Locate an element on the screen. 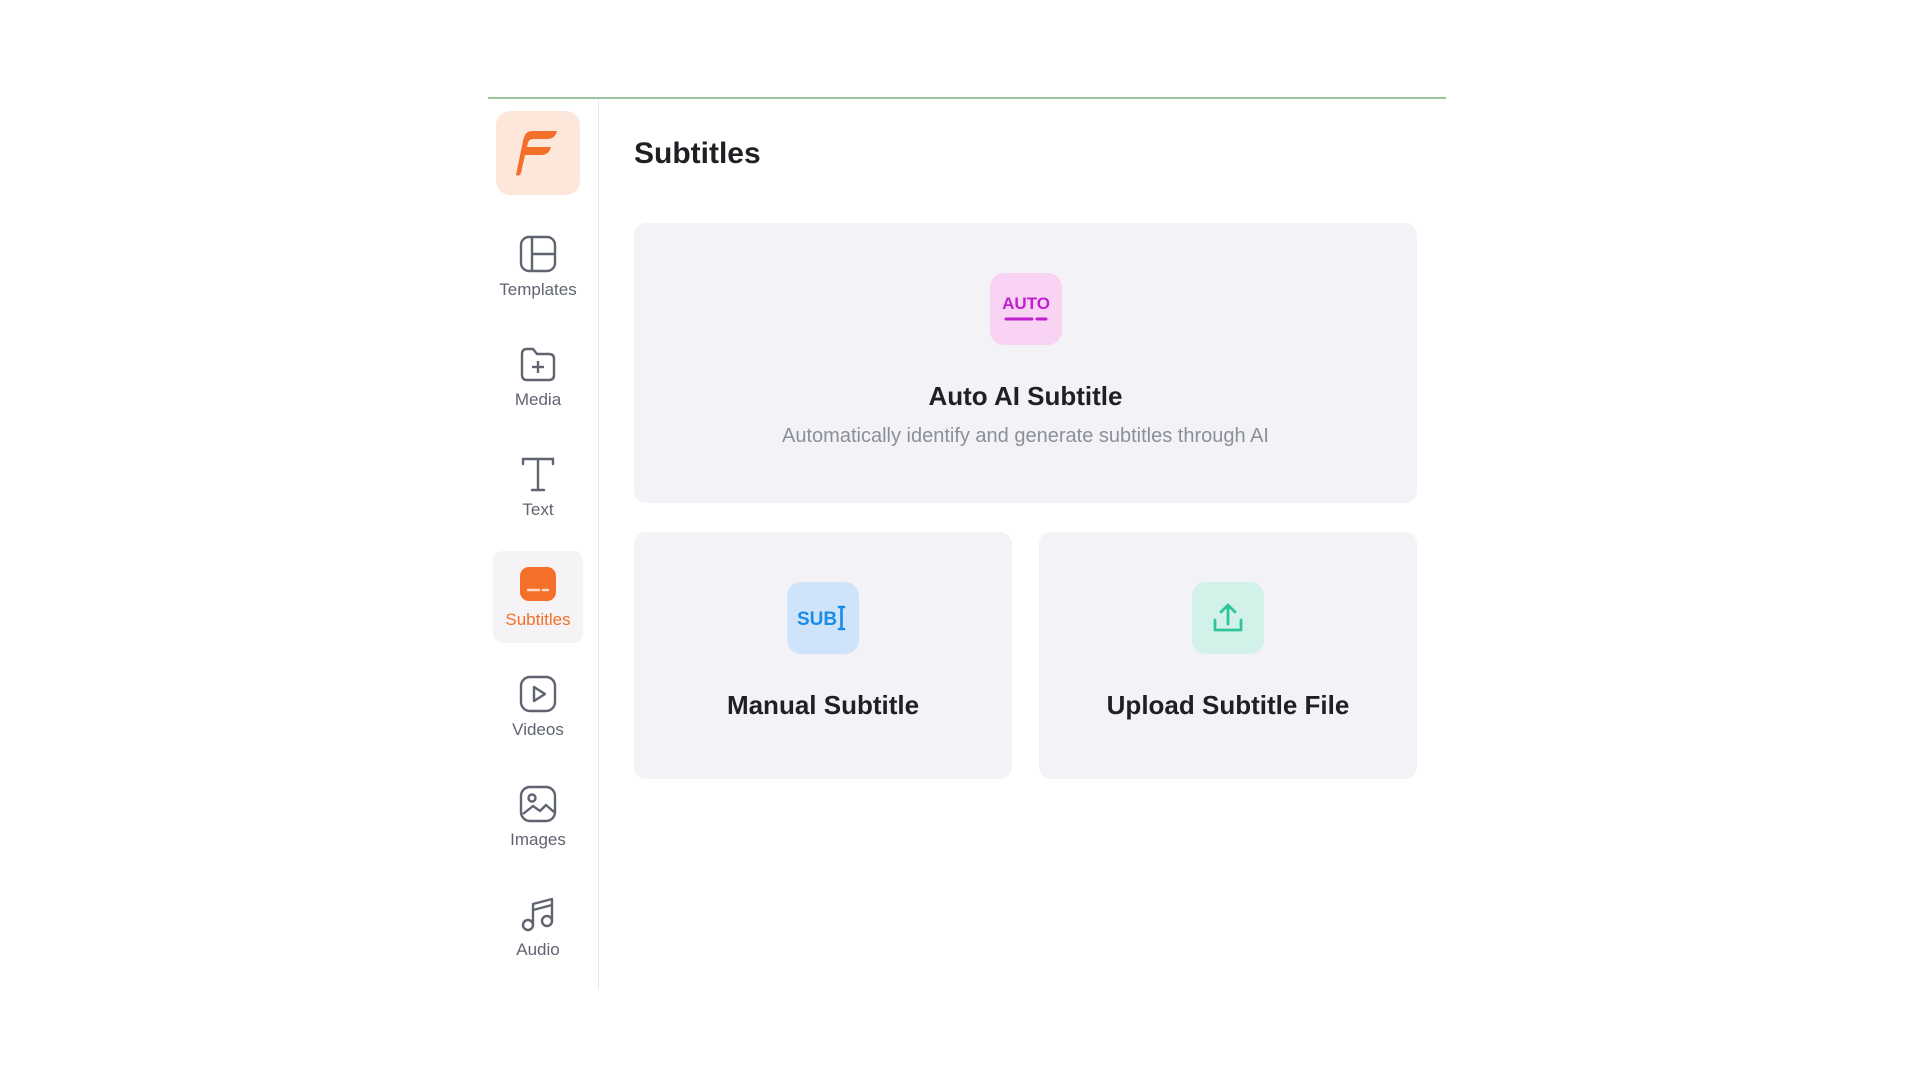 The width and height of the screenshot is (1920, 1080). video-play-icon is located at coordinates (538, 694).